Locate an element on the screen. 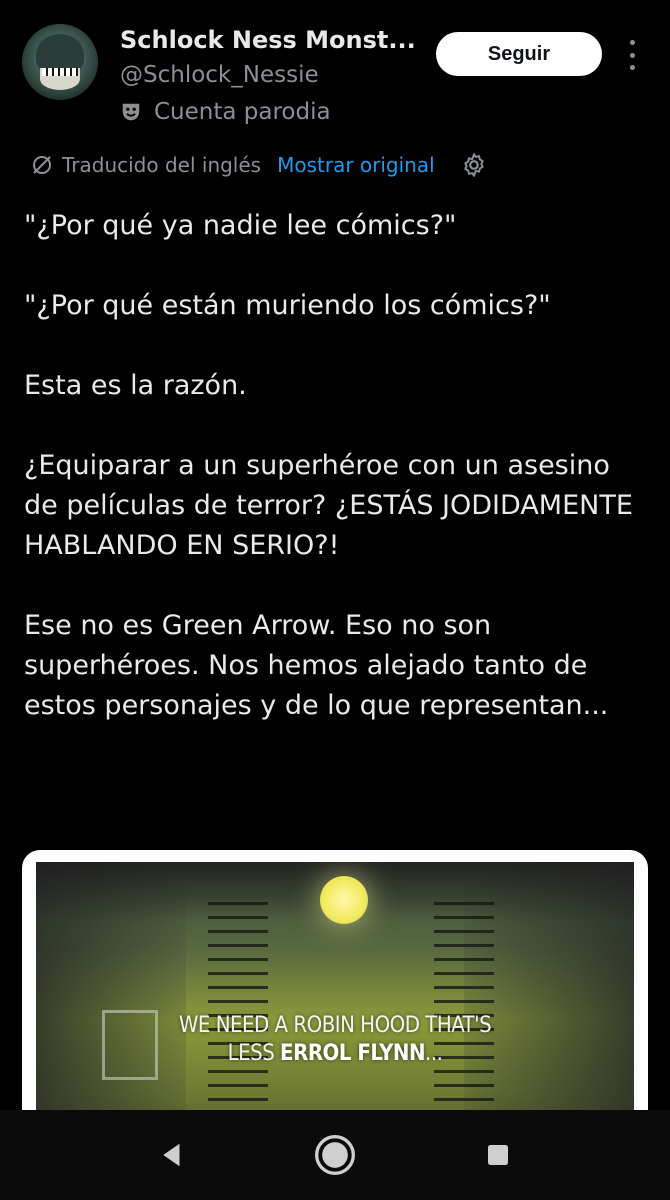 Image resolution: width=670 pixels, height=1200 pixels. parody-label-text: Cuenta parodia is located at coordinates (242, 112).